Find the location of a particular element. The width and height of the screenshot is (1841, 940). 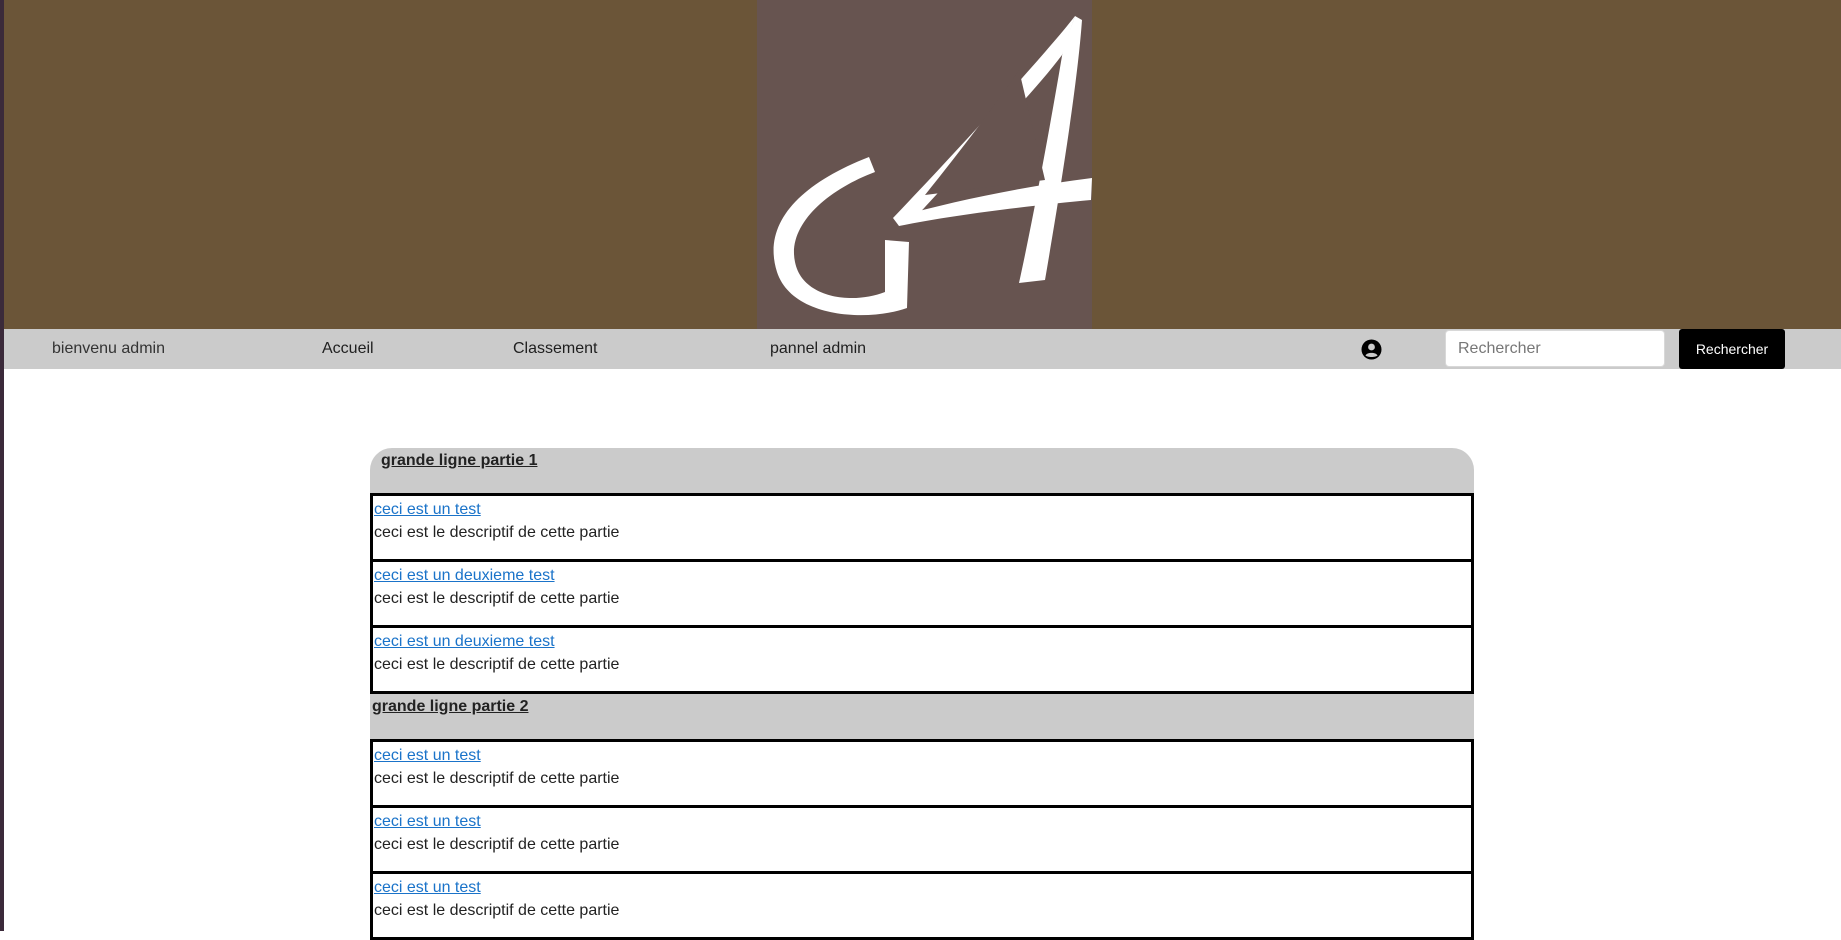

user-circle-icon is located at coordinates (1371, 349).